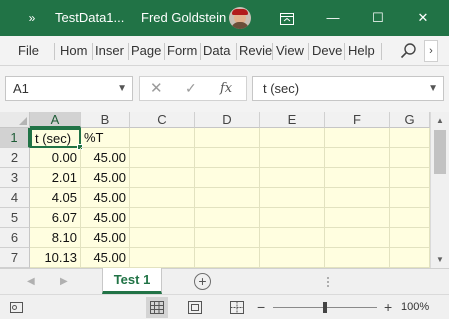  What do you see at coordinates (357, 120) in the screenshot?
I see `column-header-f: F` at bounding box center [357, 120].